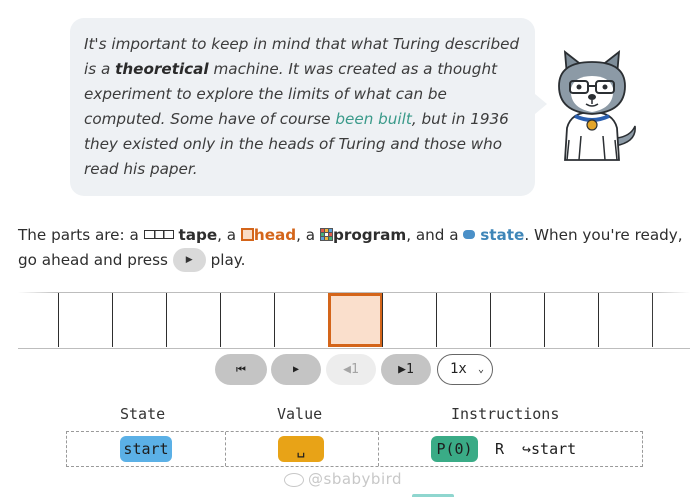 The width and height of the screenshot is (690, 497). Describe the element at coordinates (275, 235) in the screenshot. I see `head-term: head` at that location.